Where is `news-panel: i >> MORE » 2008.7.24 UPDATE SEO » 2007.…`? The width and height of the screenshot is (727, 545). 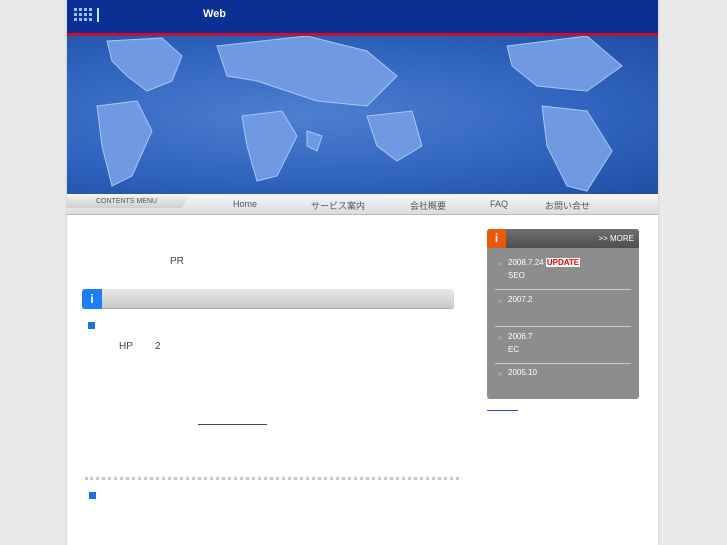
news-panel: i >> MORE » 2008.7.24 UPDATE SEO » 2007.… is located at coordinates (563, 314).